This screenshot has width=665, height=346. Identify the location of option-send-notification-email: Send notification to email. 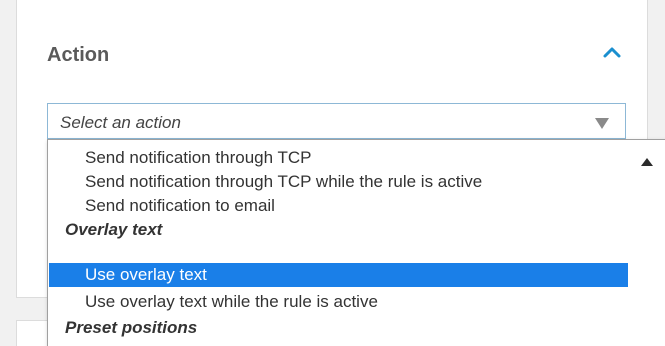
(338, 206).